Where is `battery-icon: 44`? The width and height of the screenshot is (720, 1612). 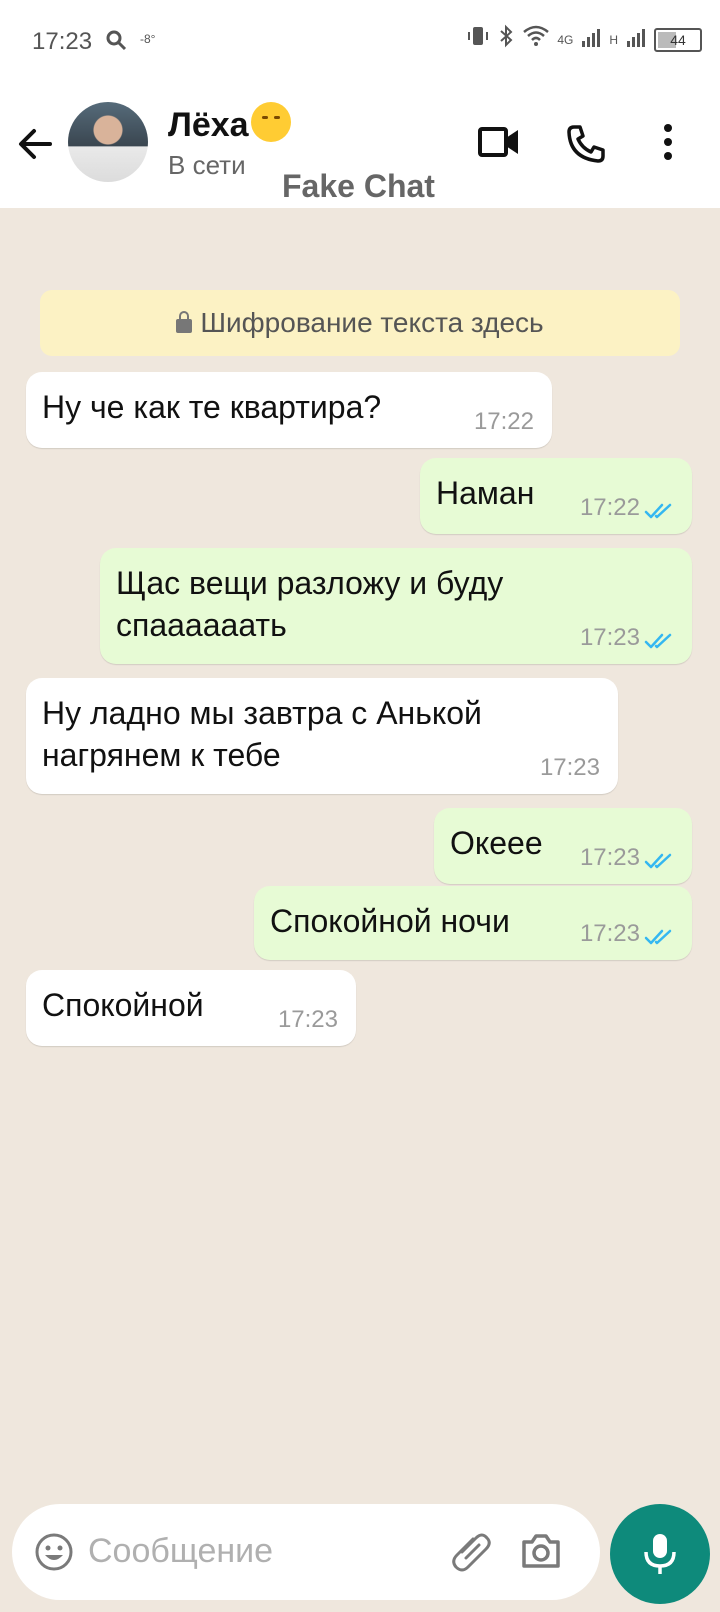 battery-icon: 44 is located at coordinates (678, 39).